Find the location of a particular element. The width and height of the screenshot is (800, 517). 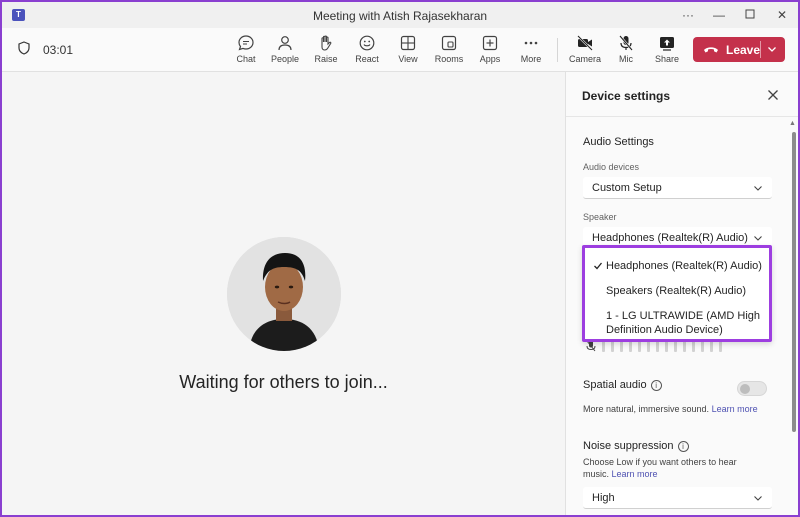

shield-icon is located at coordinates (24, 48).